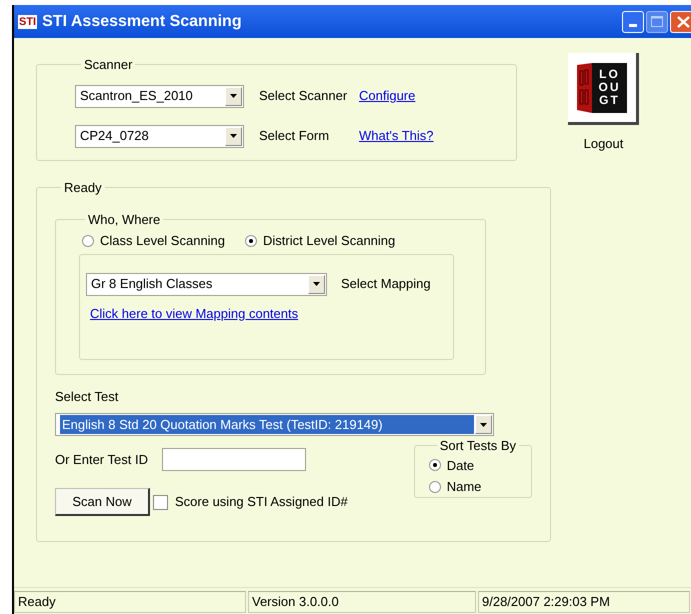 The height and width of the screenshot is (614, 691). I want to click on link: Configure, so click(387, 96).